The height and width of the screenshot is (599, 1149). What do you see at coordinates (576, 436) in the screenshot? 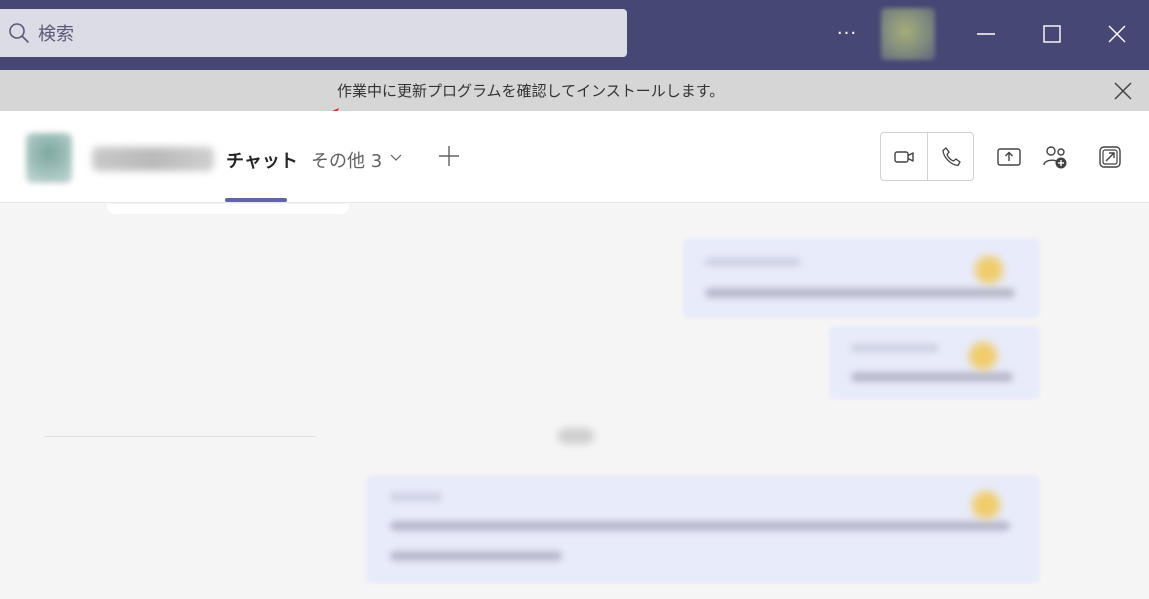
I see `date-separator` at bounding box center [576, 436].